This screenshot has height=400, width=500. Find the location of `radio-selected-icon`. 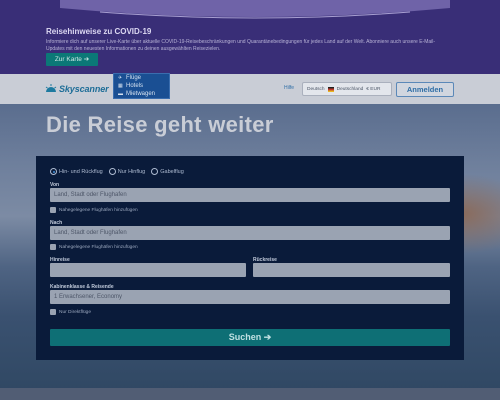

radio-selected-icon is located at coordinates (53, 171).